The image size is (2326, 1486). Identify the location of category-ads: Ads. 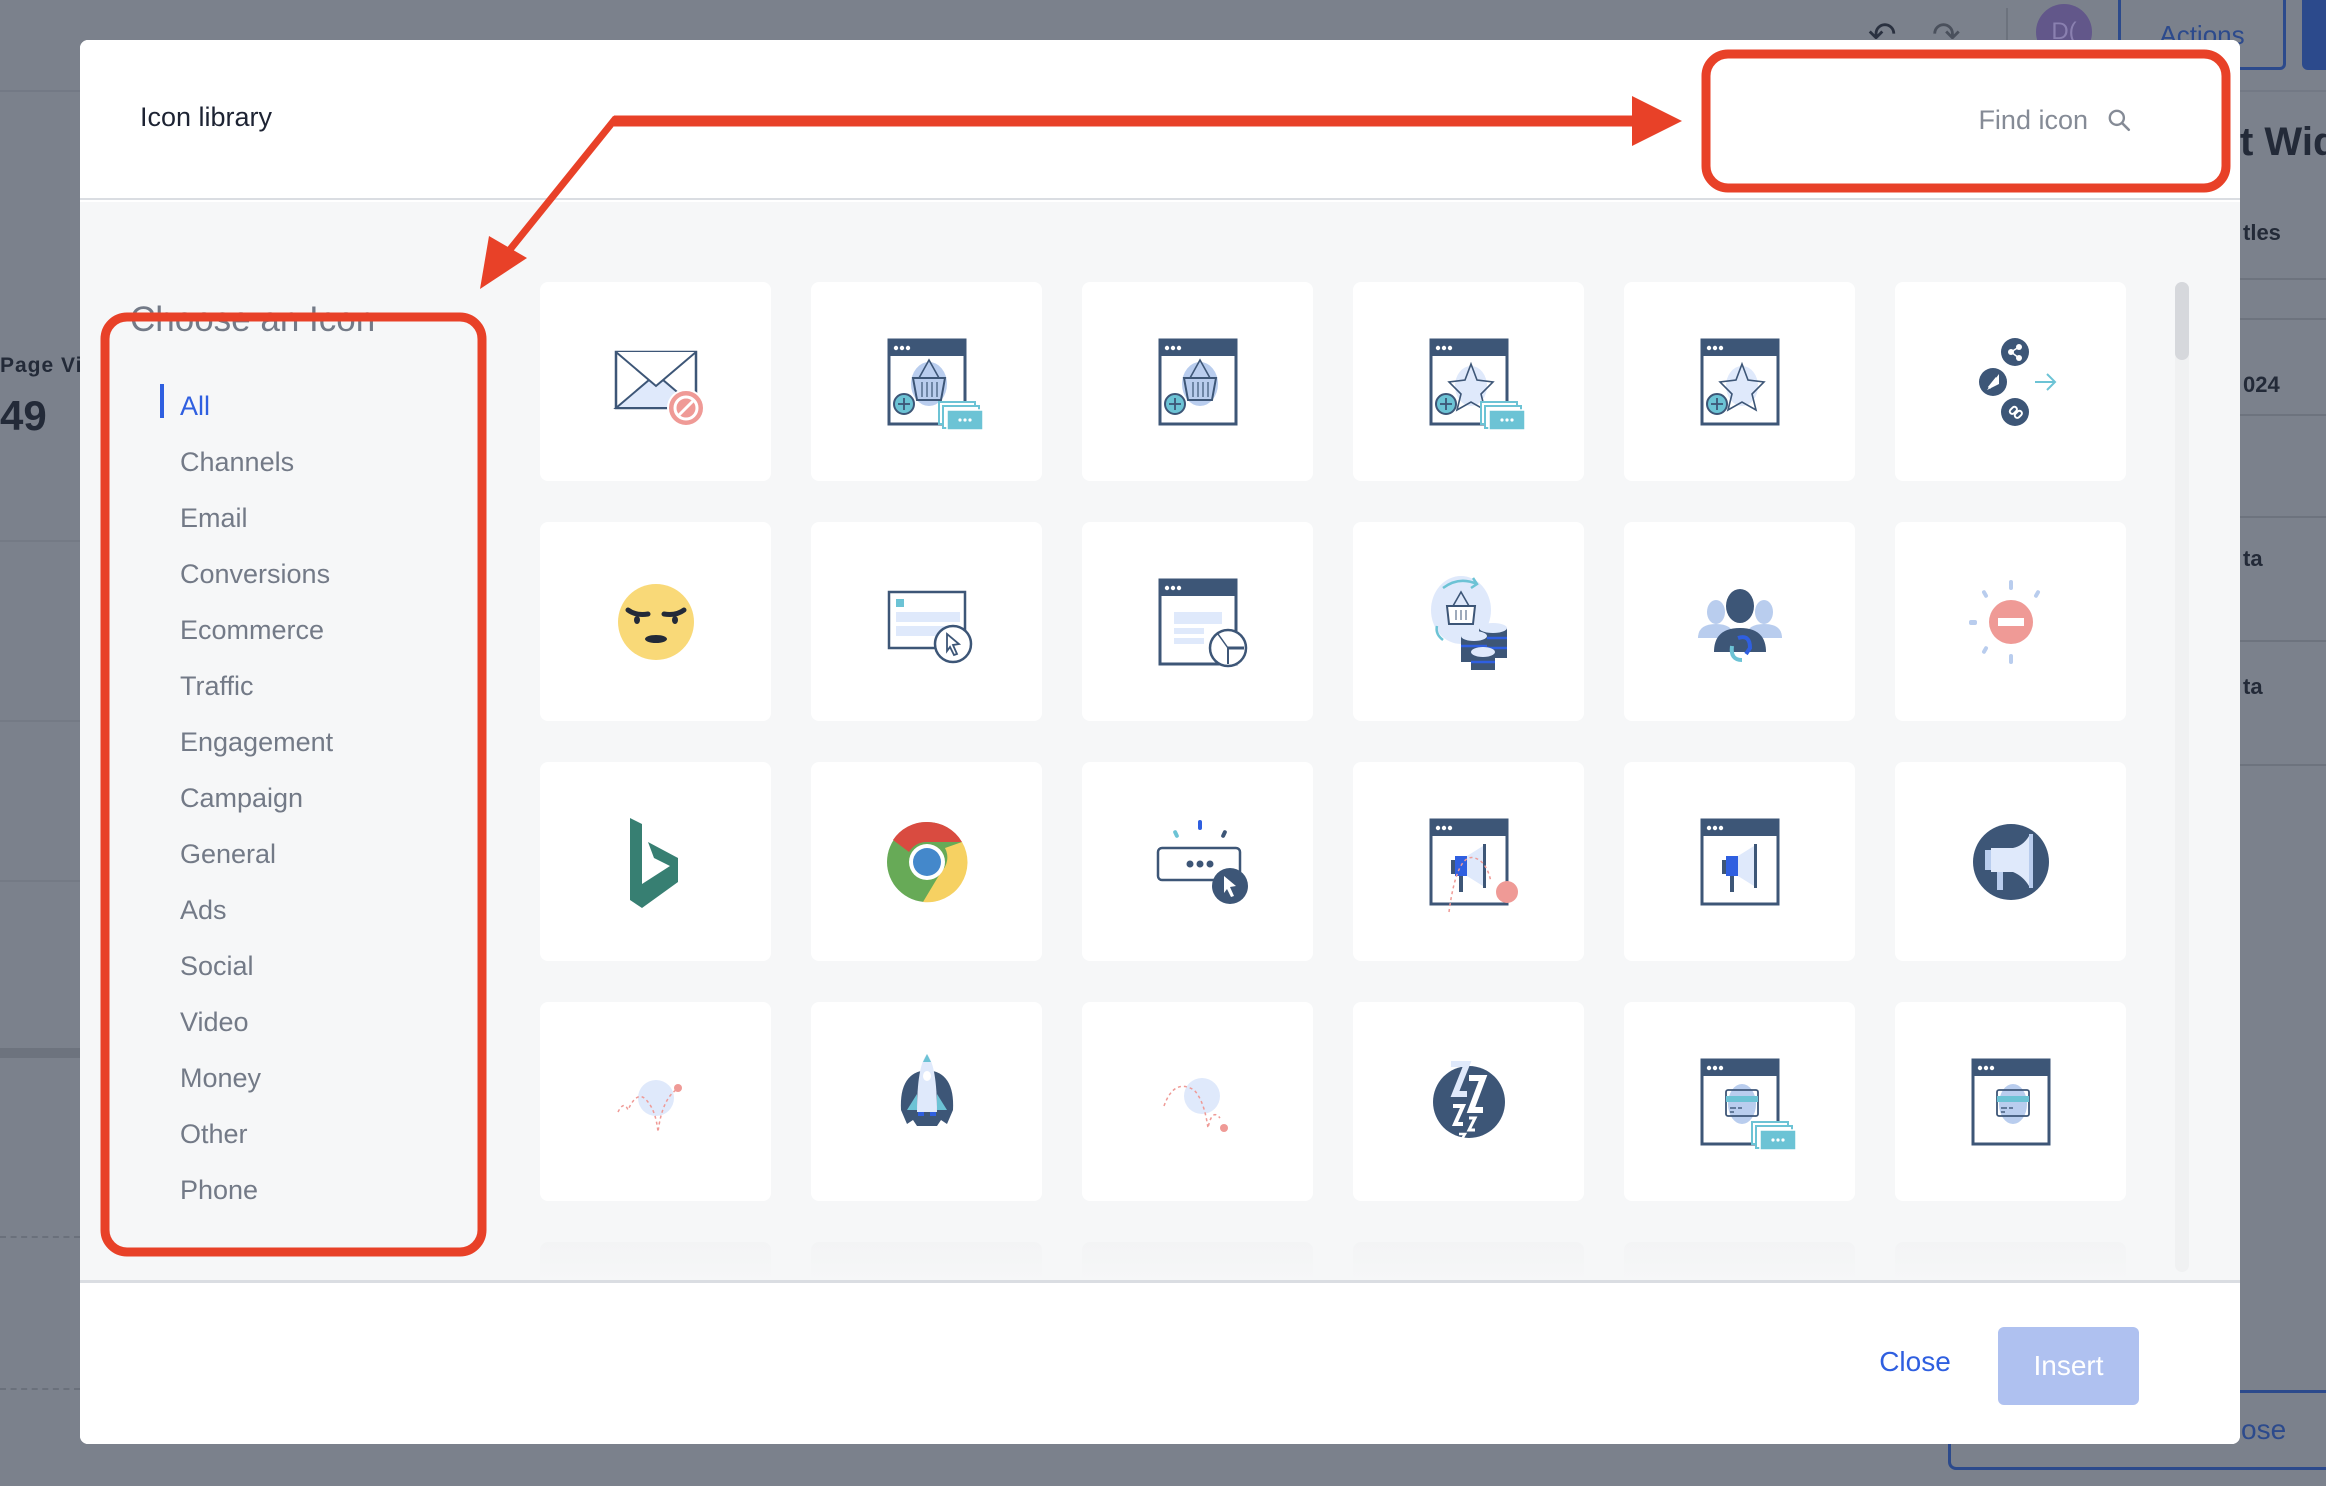
(256, 910).